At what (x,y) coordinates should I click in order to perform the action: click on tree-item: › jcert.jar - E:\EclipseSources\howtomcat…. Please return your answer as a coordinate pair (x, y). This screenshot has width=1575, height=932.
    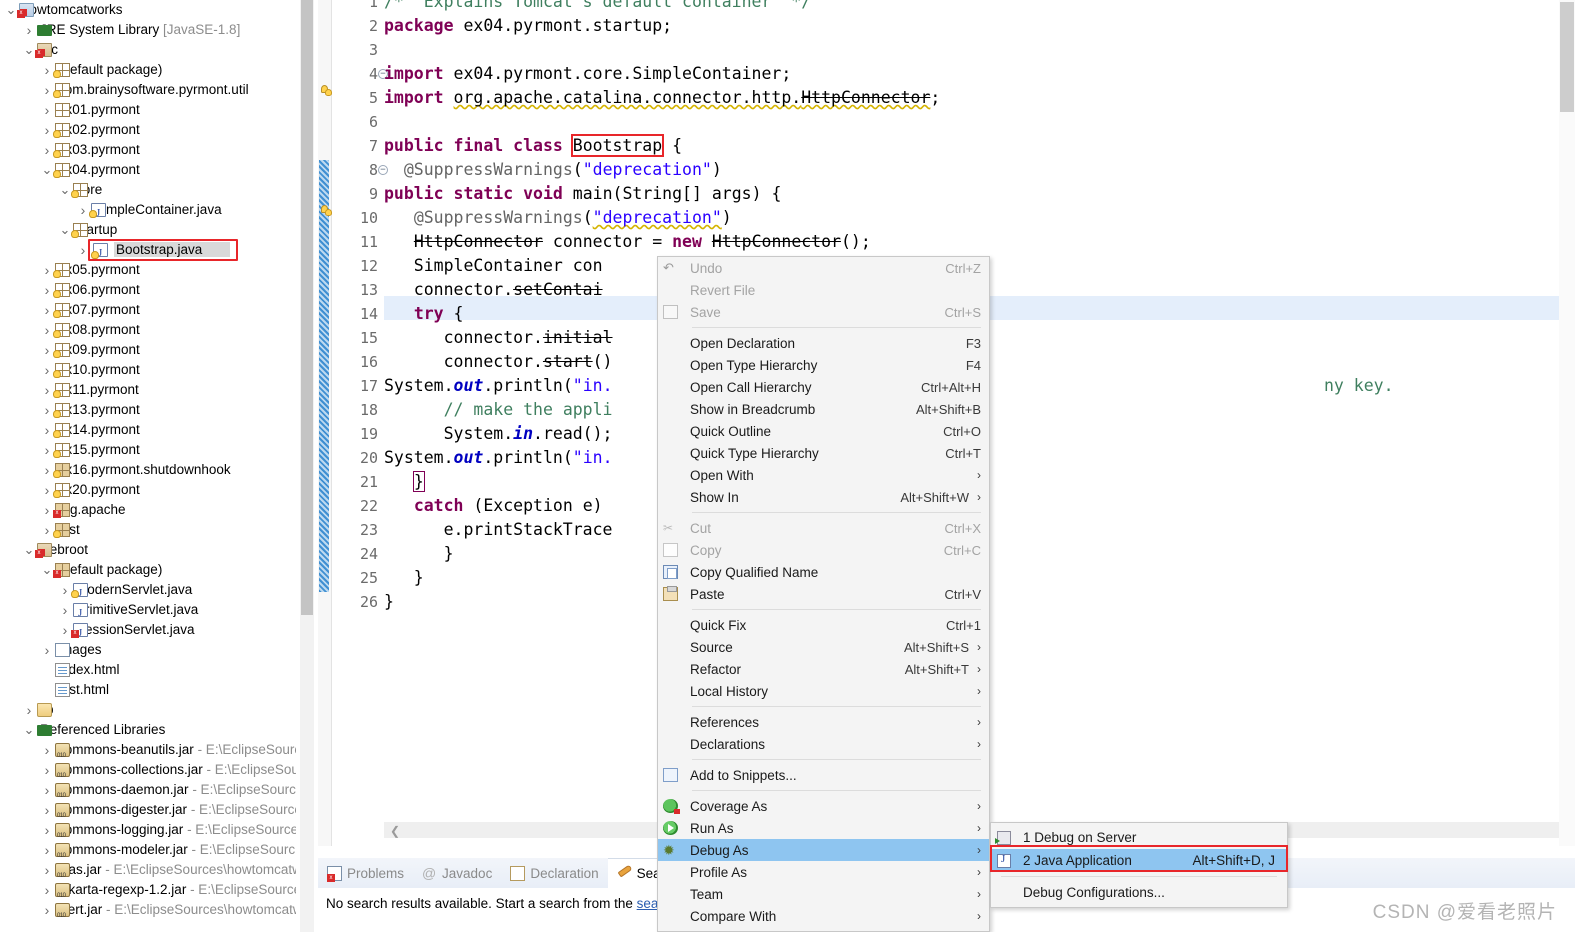
    Looking at the image, I should click on (148, 913).